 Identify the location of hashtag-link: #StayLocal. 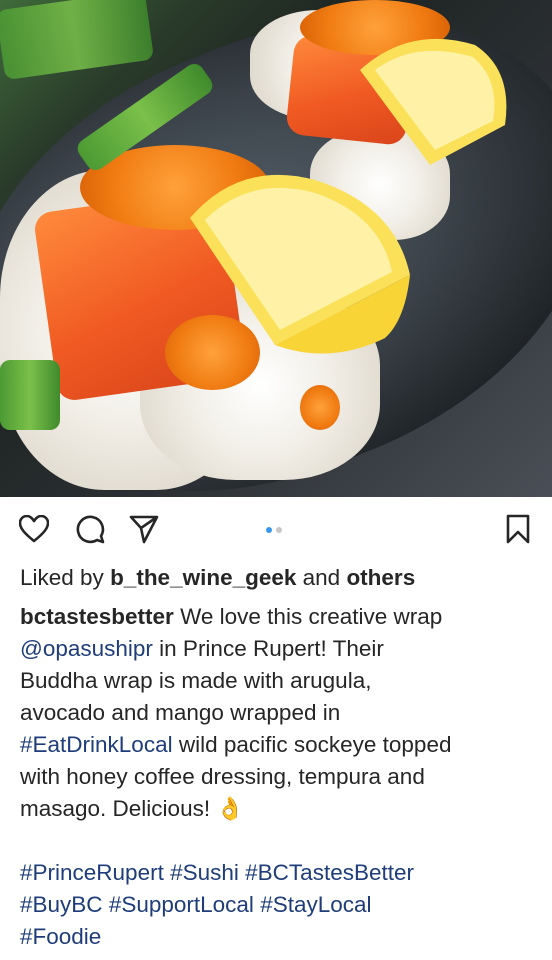
(315, 904).